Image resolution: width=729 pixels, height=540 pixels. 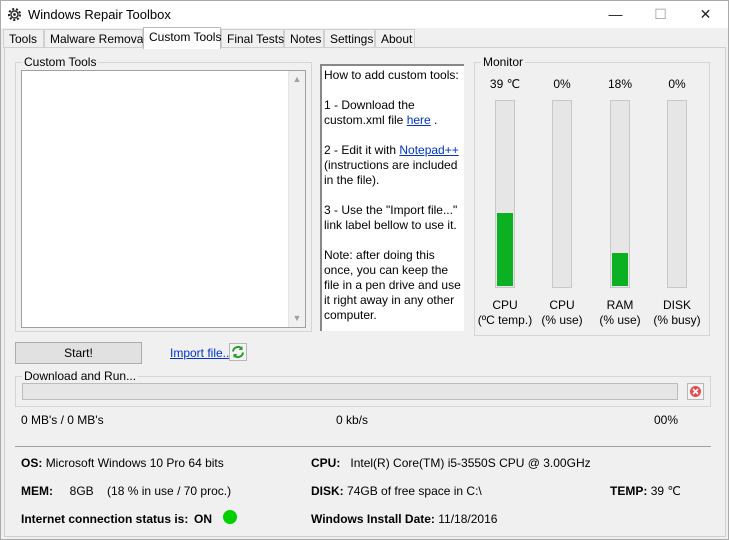 I want to click on install-date-info: Windows Install Date: 11/18/2016, so click(x=404, y=519).